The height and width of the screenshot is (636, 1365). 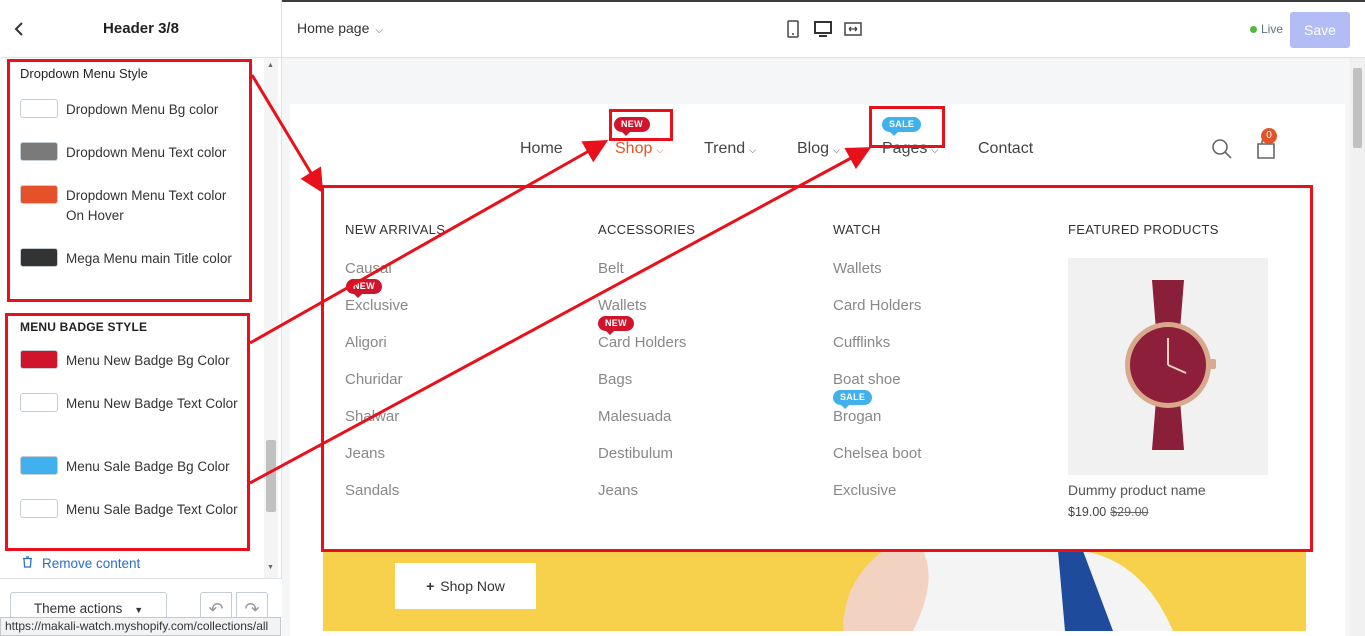 What do you see at coordinates (813, 148) in the screenshot?
I see `nav-label: Blog` at bounding box center [813, 148].